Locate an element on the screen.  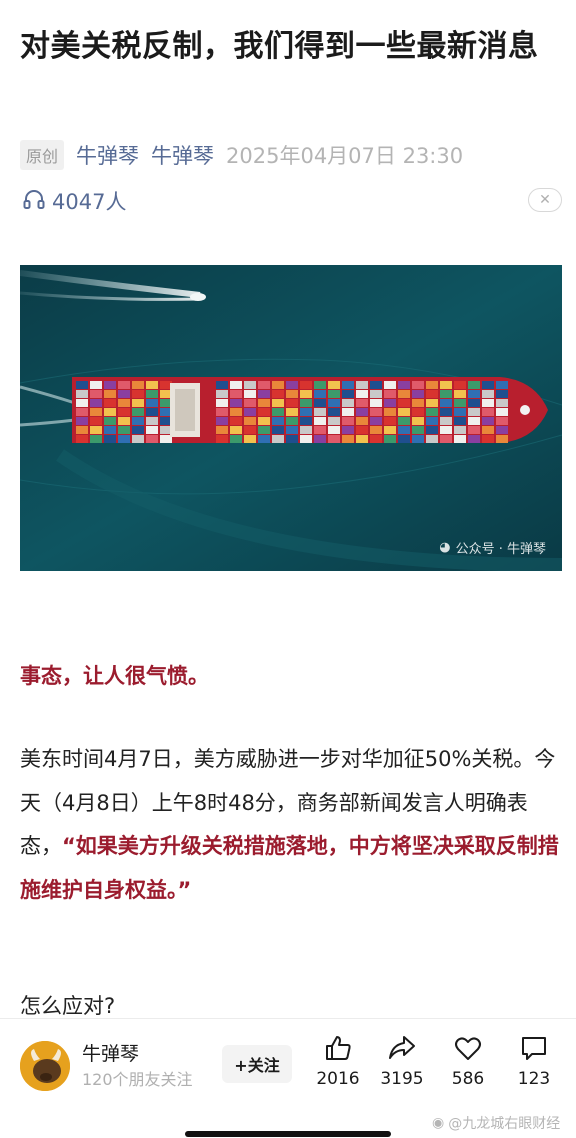
like-button: 2016 is located at coordinates (338, 1061).